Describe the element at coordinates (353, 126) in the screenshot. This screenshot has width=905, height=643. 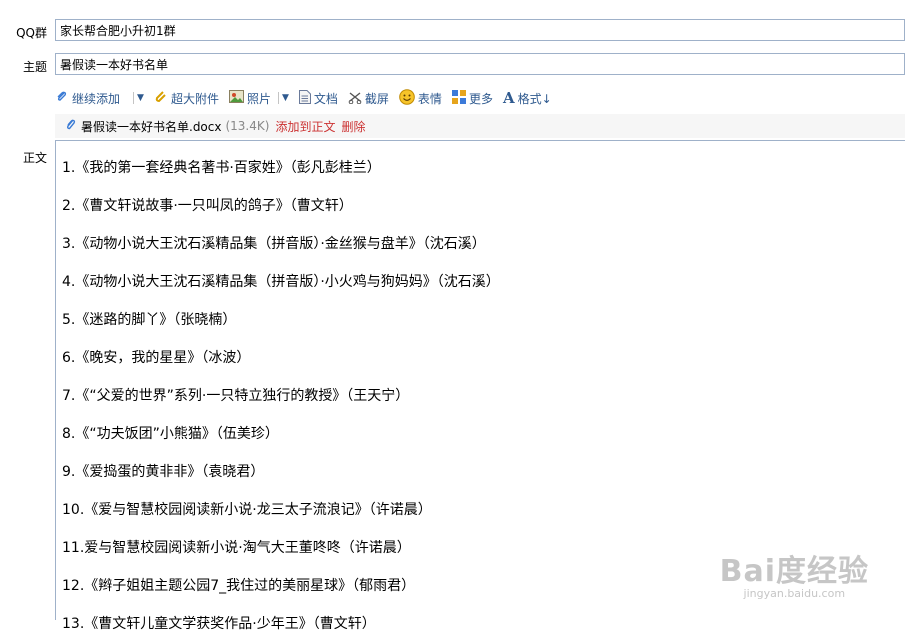
I see `delete-attachment-link: 删除` at that location.